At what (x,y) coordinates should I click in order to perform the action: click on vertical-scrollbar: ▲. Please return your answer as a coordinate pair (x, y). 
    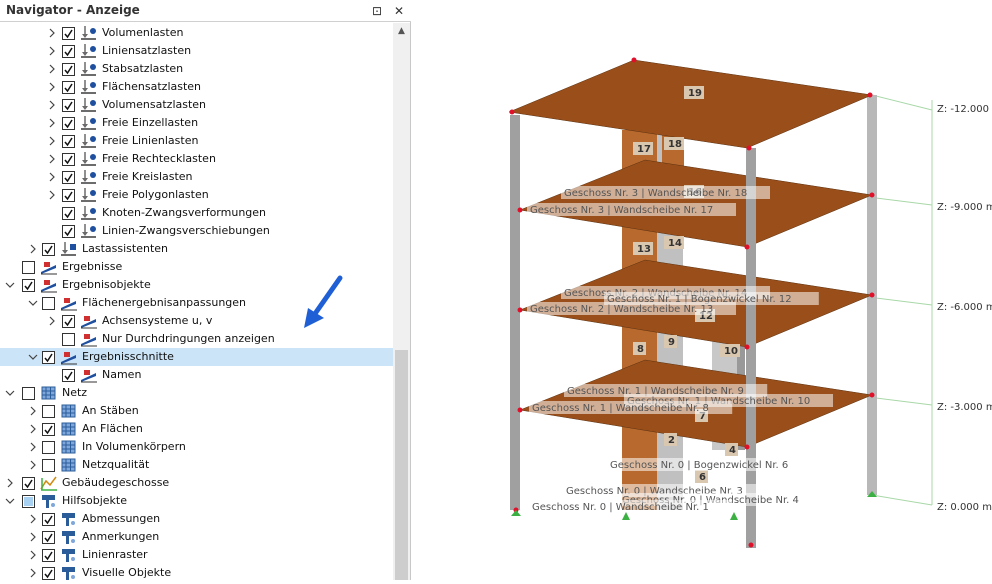
    Looking at the image, I should click on (401, 301).